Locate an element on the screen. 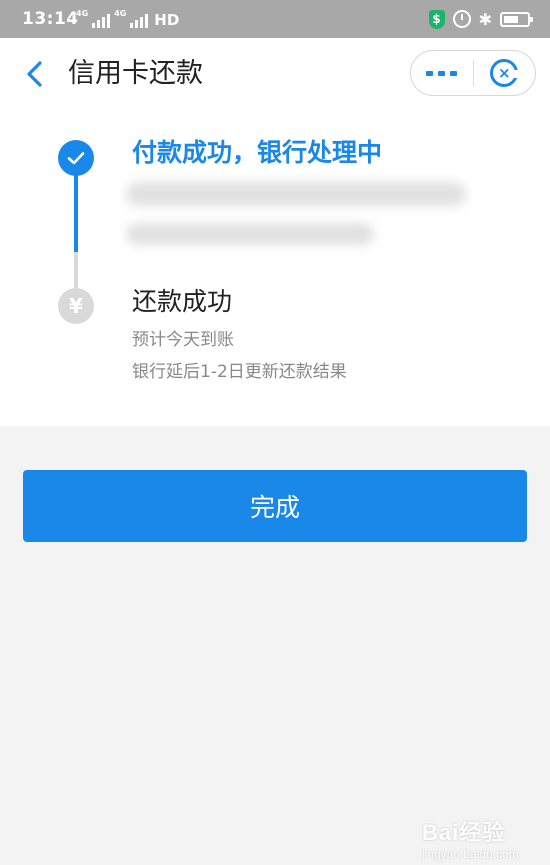  watermark: Bai经验 jingyan.baidu.com is located at coordinates (470, 838).